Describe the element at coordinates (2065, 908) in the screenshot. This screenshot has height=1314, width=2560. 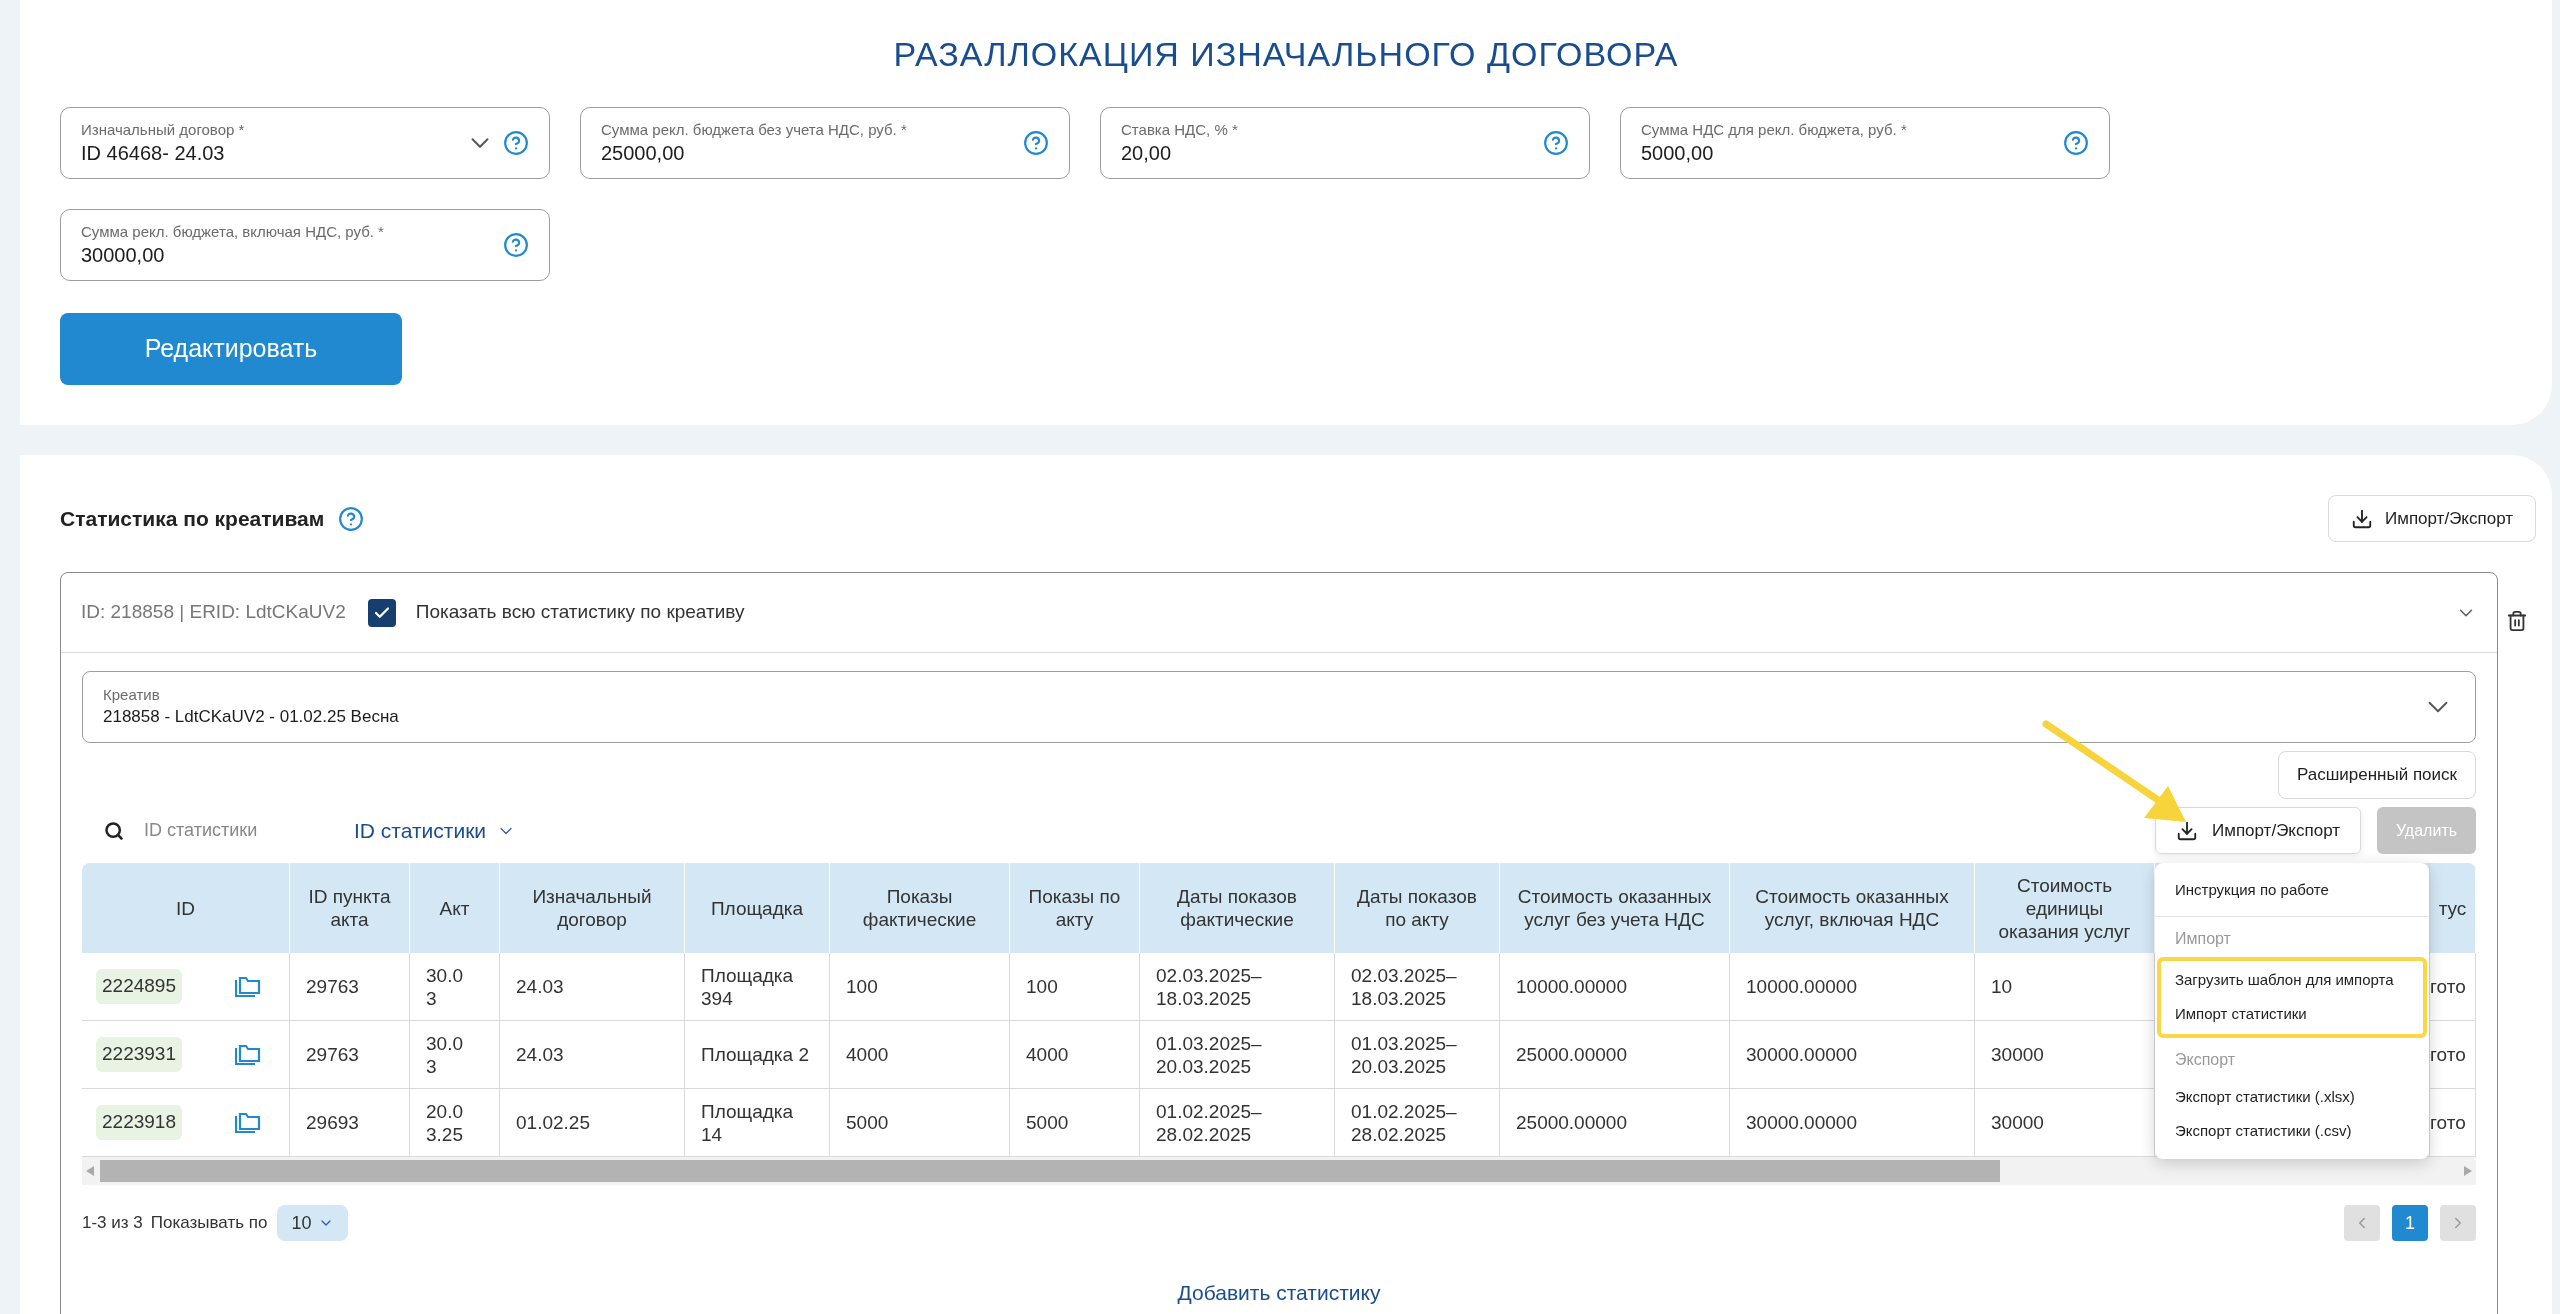
I see `column-header: Стоимость единицы оказания услуг` at that location.